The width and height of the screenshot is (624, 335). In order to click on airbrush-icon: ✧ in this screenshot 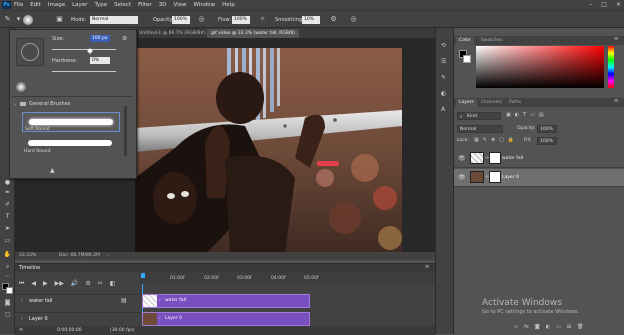, I will do `click(262, 19)`.